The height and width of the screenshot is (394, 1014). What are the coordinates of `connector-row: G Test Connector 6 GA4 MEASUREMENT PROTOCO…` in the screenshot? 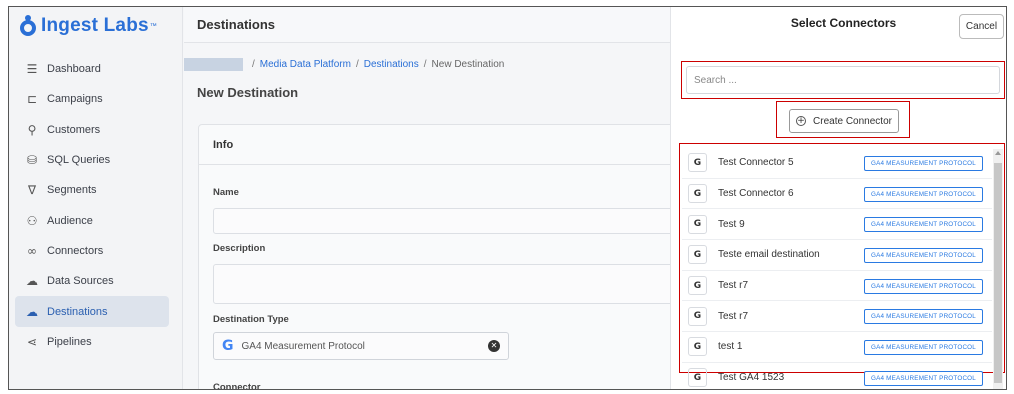 It's located at (837, 194).